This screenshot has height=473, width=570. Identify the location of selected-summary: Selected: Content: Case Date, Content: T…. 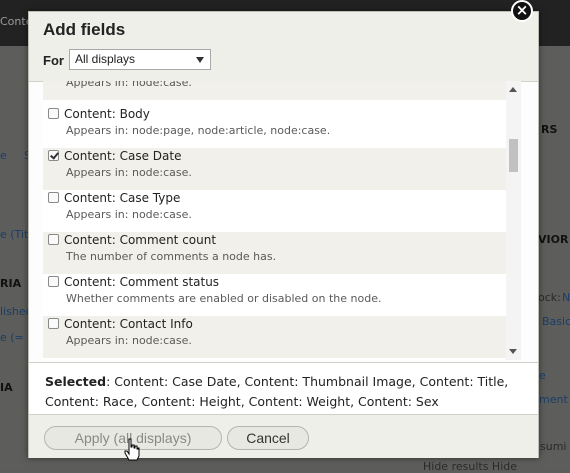
(283, 388).